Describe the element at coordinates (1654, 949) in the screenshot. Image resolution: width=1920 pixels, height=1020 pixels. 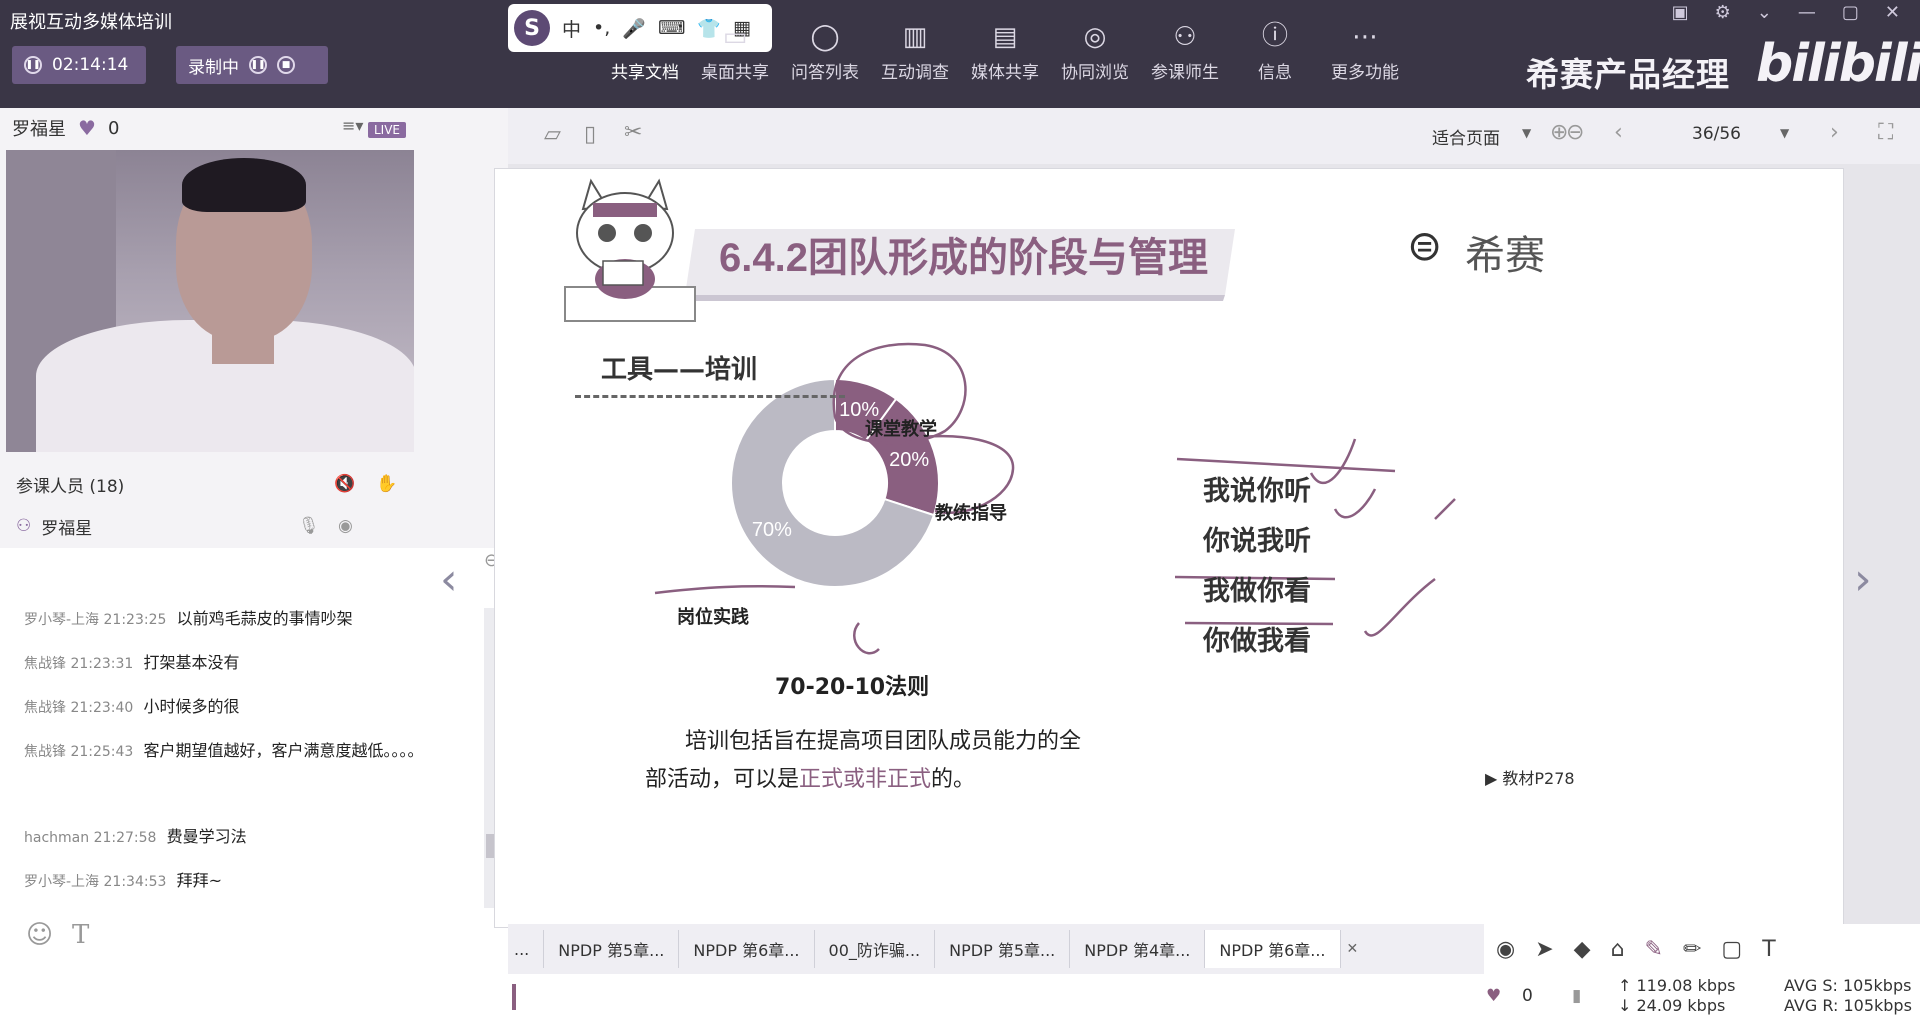
I see `highlighter-icon: ✎` at that location.